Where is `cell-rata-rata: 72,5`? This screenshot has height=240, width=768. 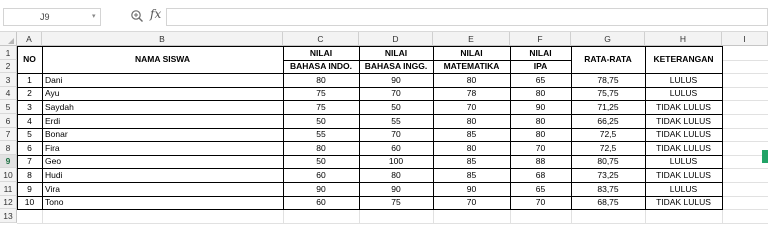
cell-rata-rata: 72,5 is located at coordinates (608, 134).